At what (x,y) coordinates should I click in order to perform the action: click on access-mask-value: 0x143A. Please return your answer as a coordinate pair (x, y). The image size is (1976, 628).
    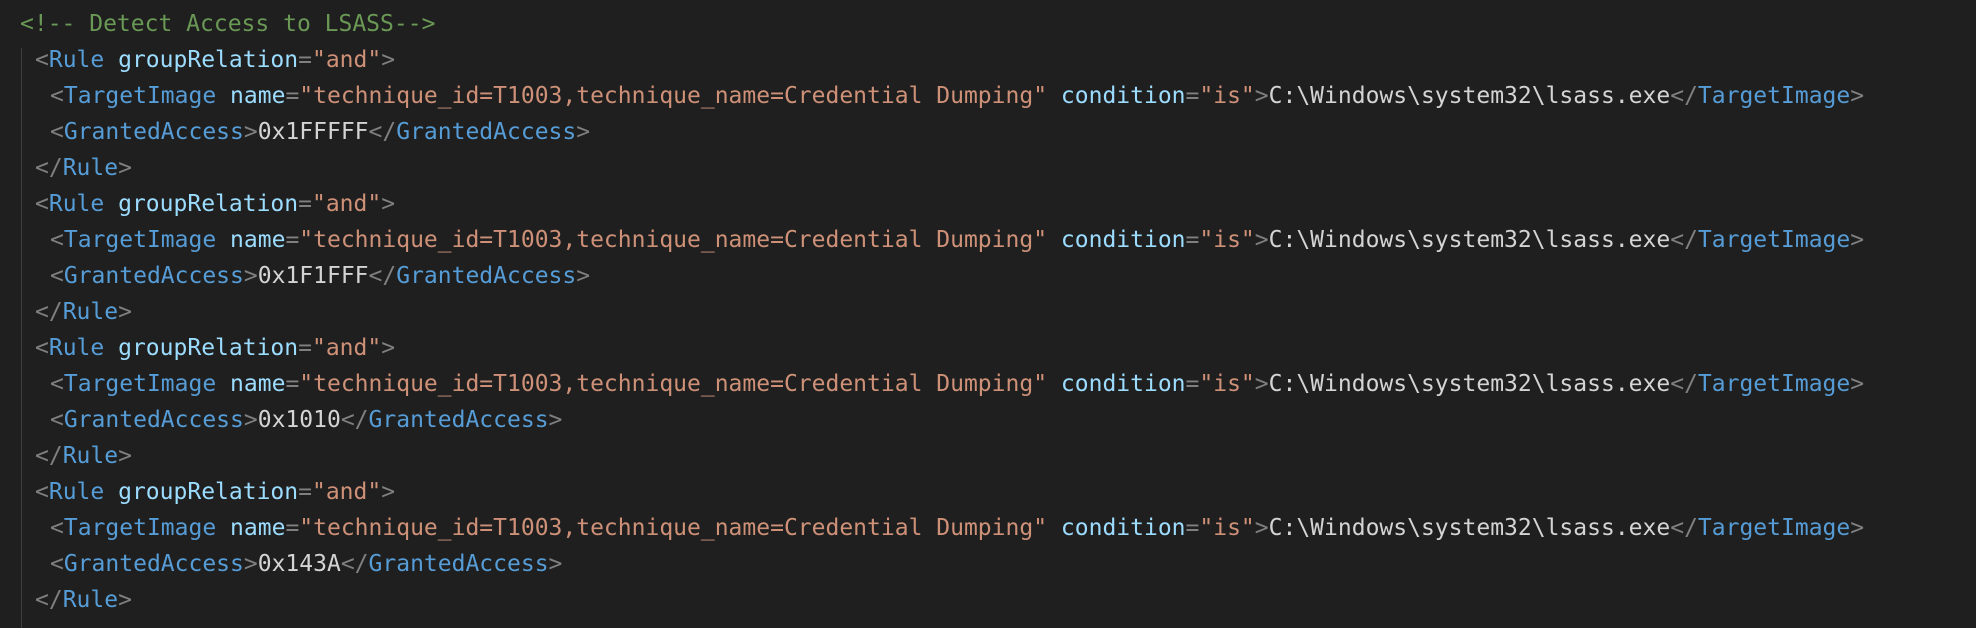
    Looking at the image, I should click on (299, 564).